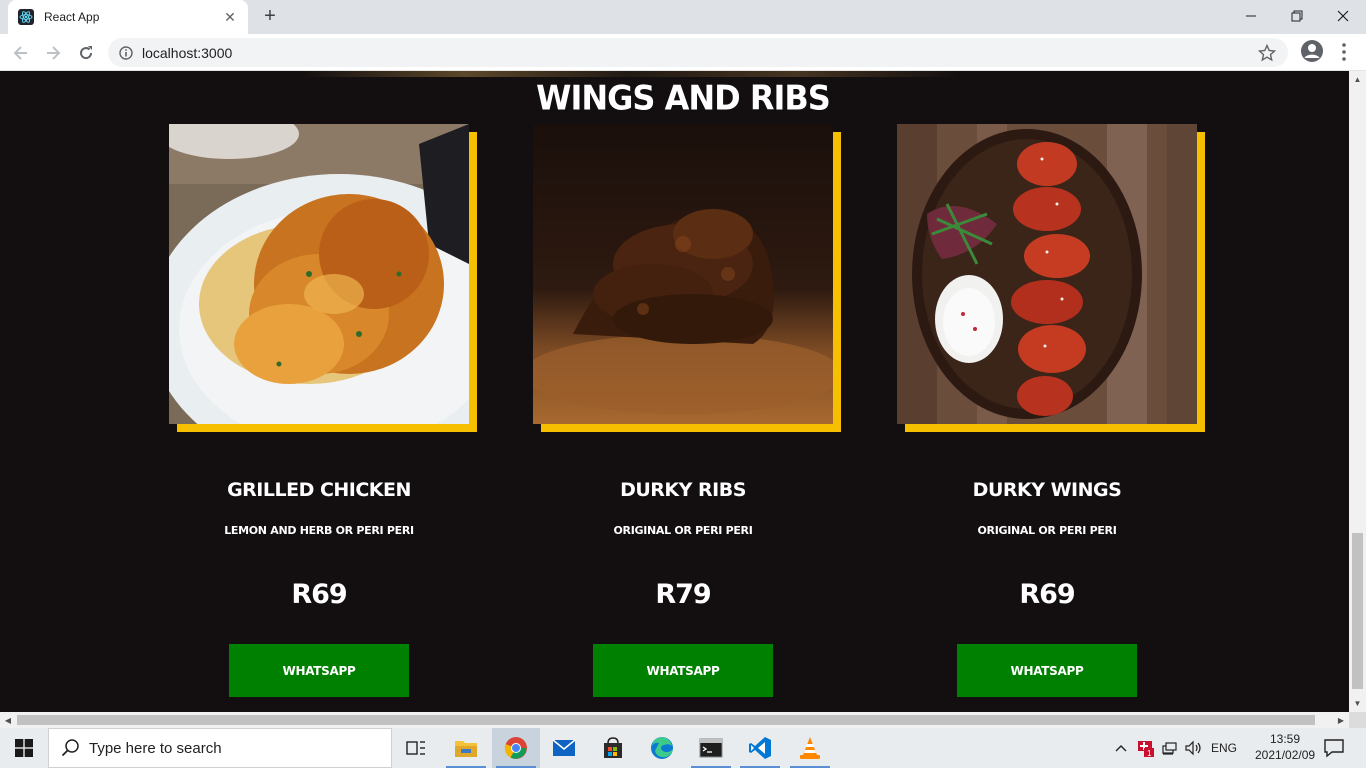 This screenshot has width=1366, height=768. What do you see at coordinates (1344, 52) in the screenshot?
I see `menu-kebab-icon` at bounding box center [1344, 52].